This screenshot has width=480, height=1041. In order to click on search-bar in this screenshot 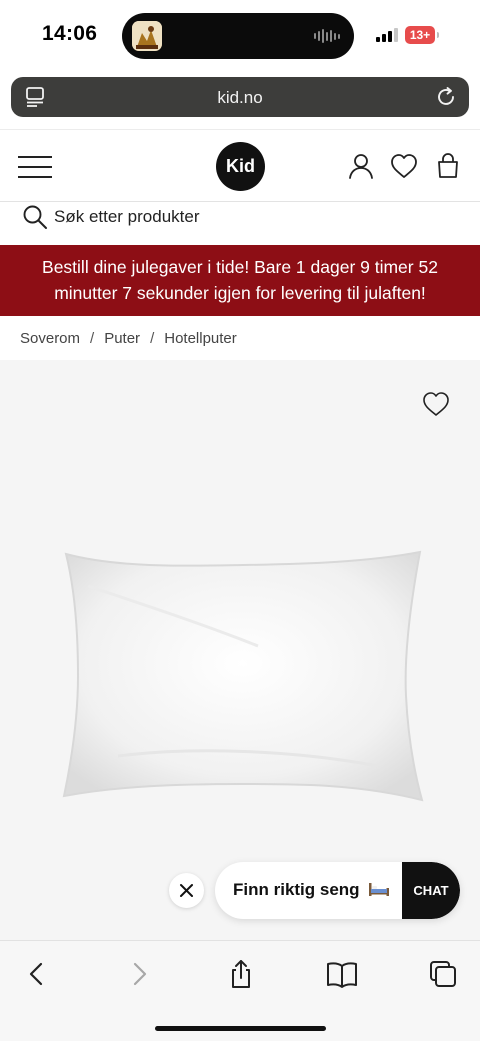, I will do `click(240, 223)`.